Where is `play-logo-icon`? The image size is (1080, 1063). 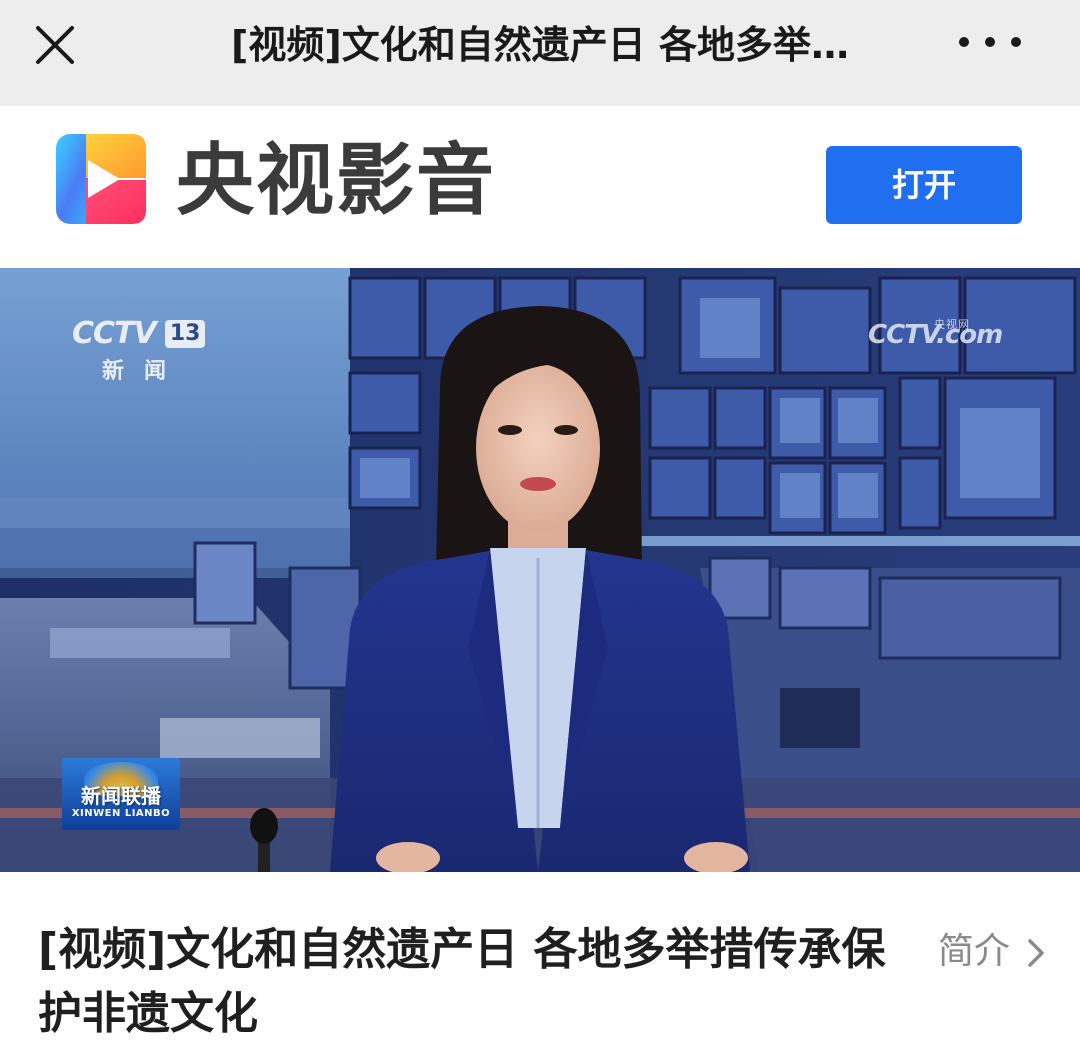 play-logo-icon is located at coordinates (101, 179).